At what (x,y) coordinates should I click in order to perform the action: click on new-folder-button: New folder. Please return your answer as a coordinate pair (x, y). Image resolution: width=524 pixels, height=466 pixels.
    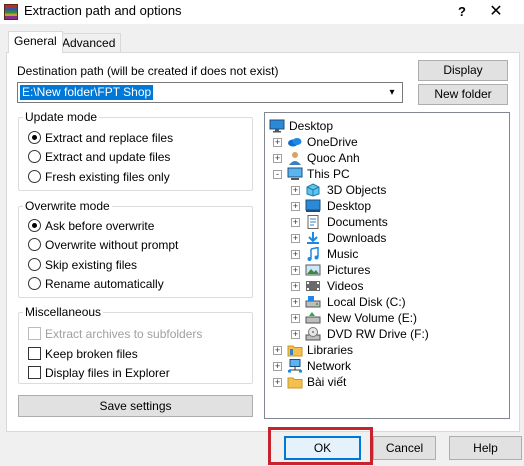
    Looking at the image, I should click on (463, 94).